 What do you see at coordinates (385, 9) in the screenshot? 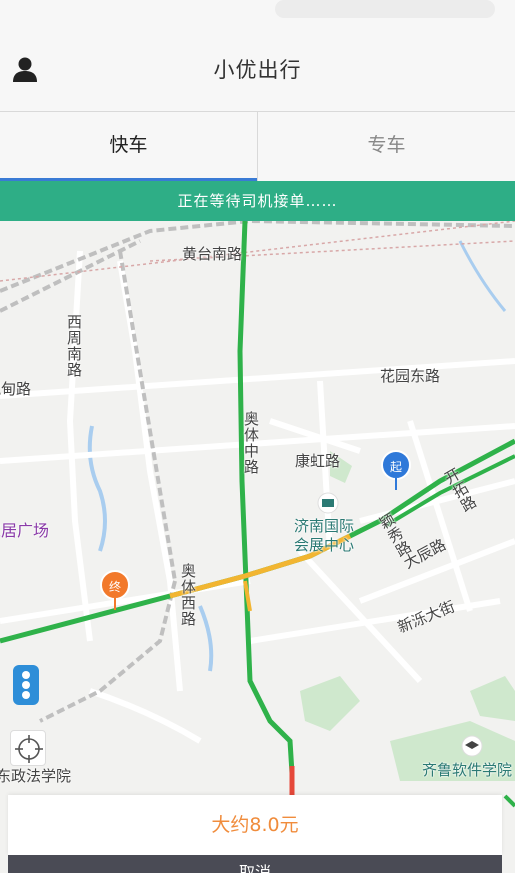
I see `status-bar-blur` at bounding box center [385, 9].